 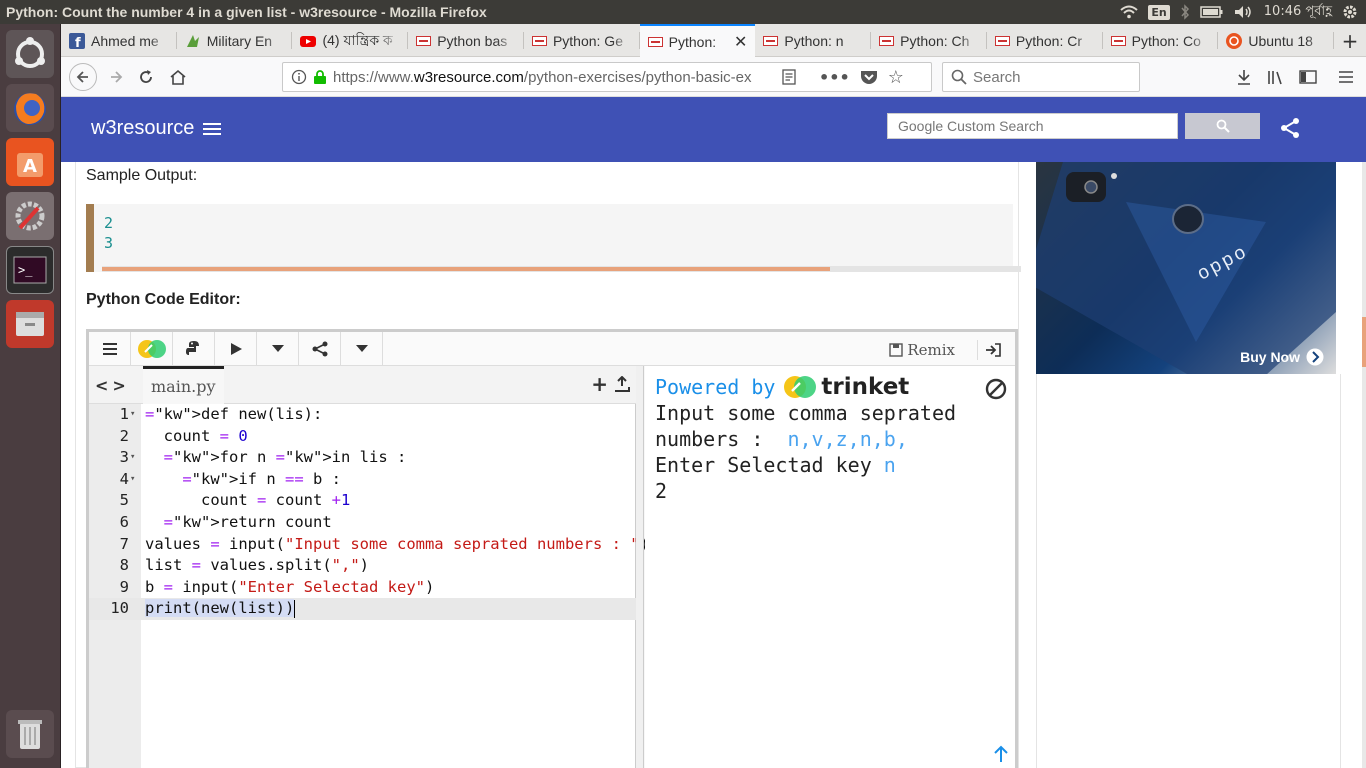 I want to click on browser-tab: Military En, so click(x=235, y=40).